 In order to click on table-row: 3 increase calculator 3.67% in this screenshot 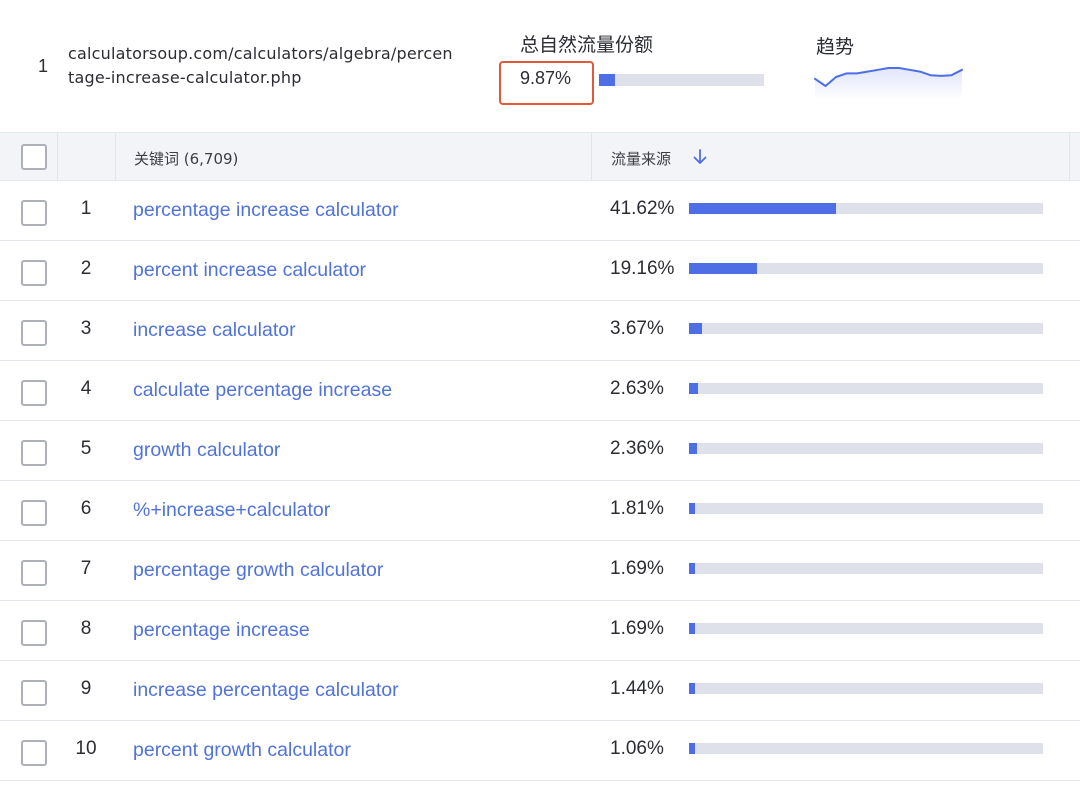, I will do `click(540, 331)`.